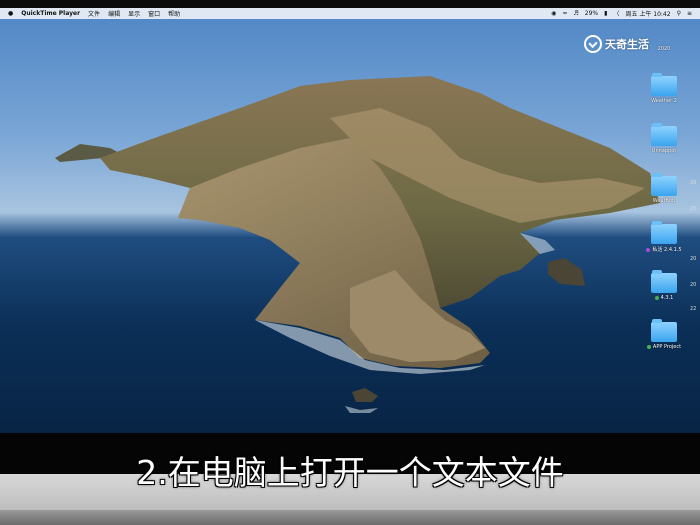  Describe the element at coordinates (564, 13) in the screenshot. I see `wifi-icon: ≈` at that location.